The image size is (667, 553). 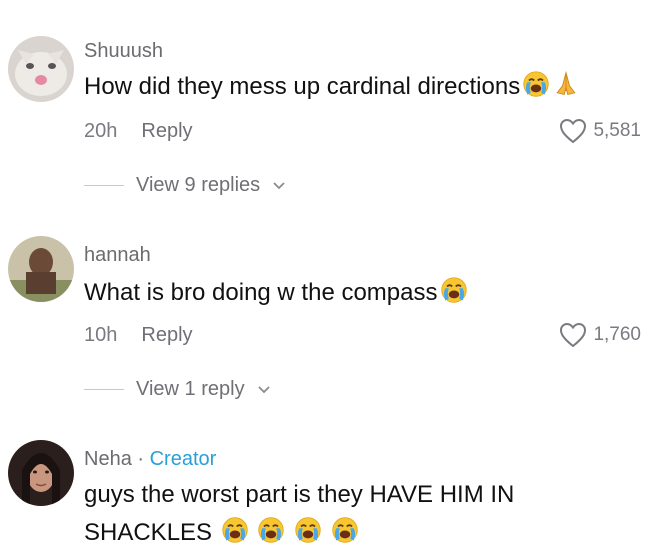 I want to click on creator-badge: Creator, so click(x=183, y=459).